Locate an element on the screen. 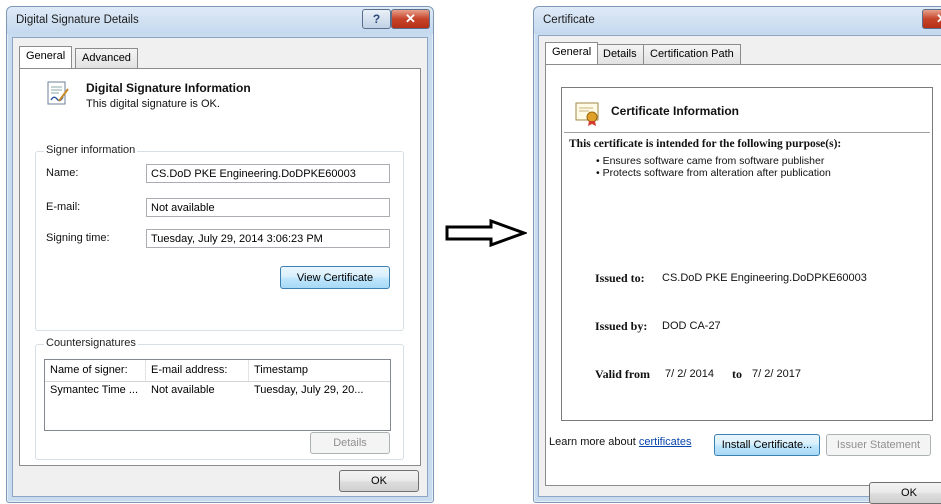  tab-advanced: Advanced is located at coordinates (106, 58).